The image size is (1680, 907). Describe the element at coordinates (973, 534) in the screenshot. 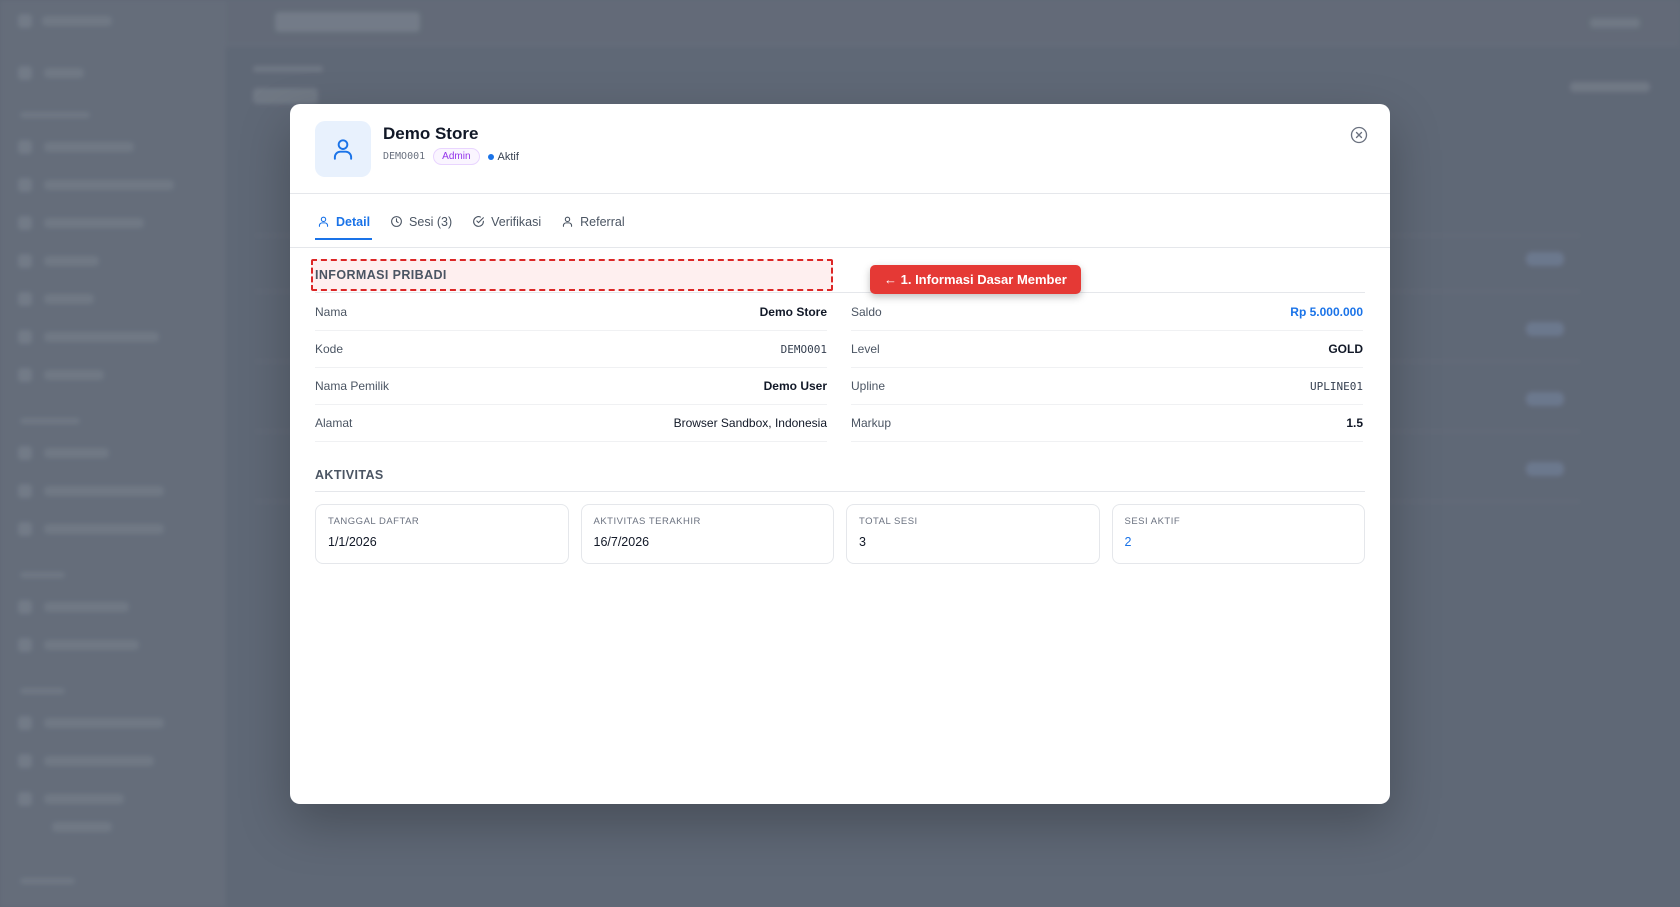

I see `activity-card-total-sesi: TOTAL SESI 3` at that location.